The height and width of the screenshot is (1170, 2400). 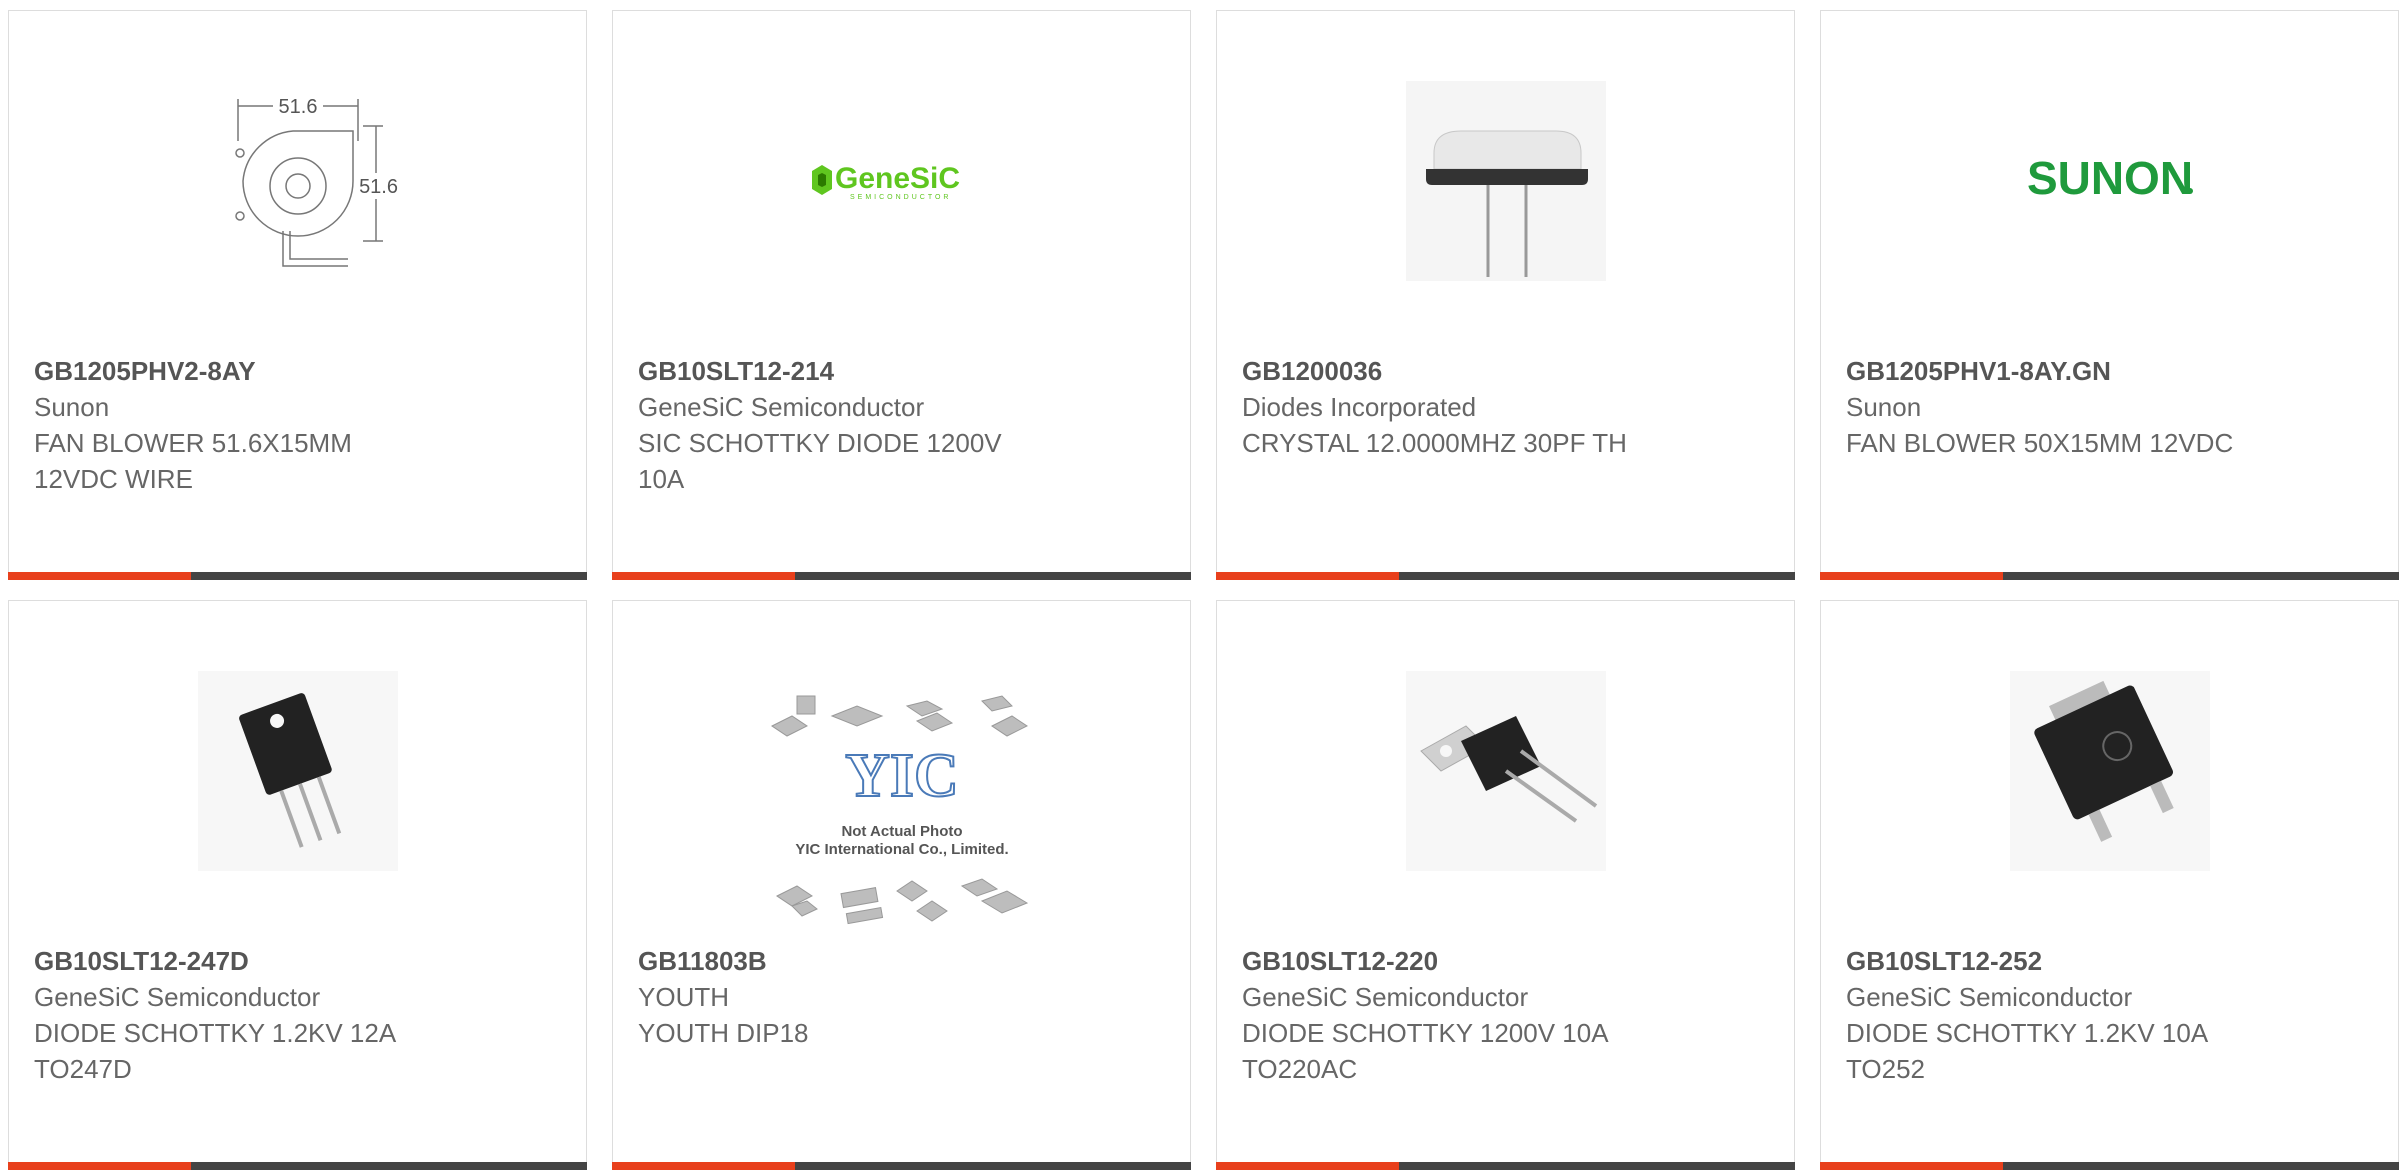 What do you see at coordinates (2040, 443) in the screenshot?
I see `description: FAN BLOWER 50X15MM 12VDC` at bounding box center [2040, 443].